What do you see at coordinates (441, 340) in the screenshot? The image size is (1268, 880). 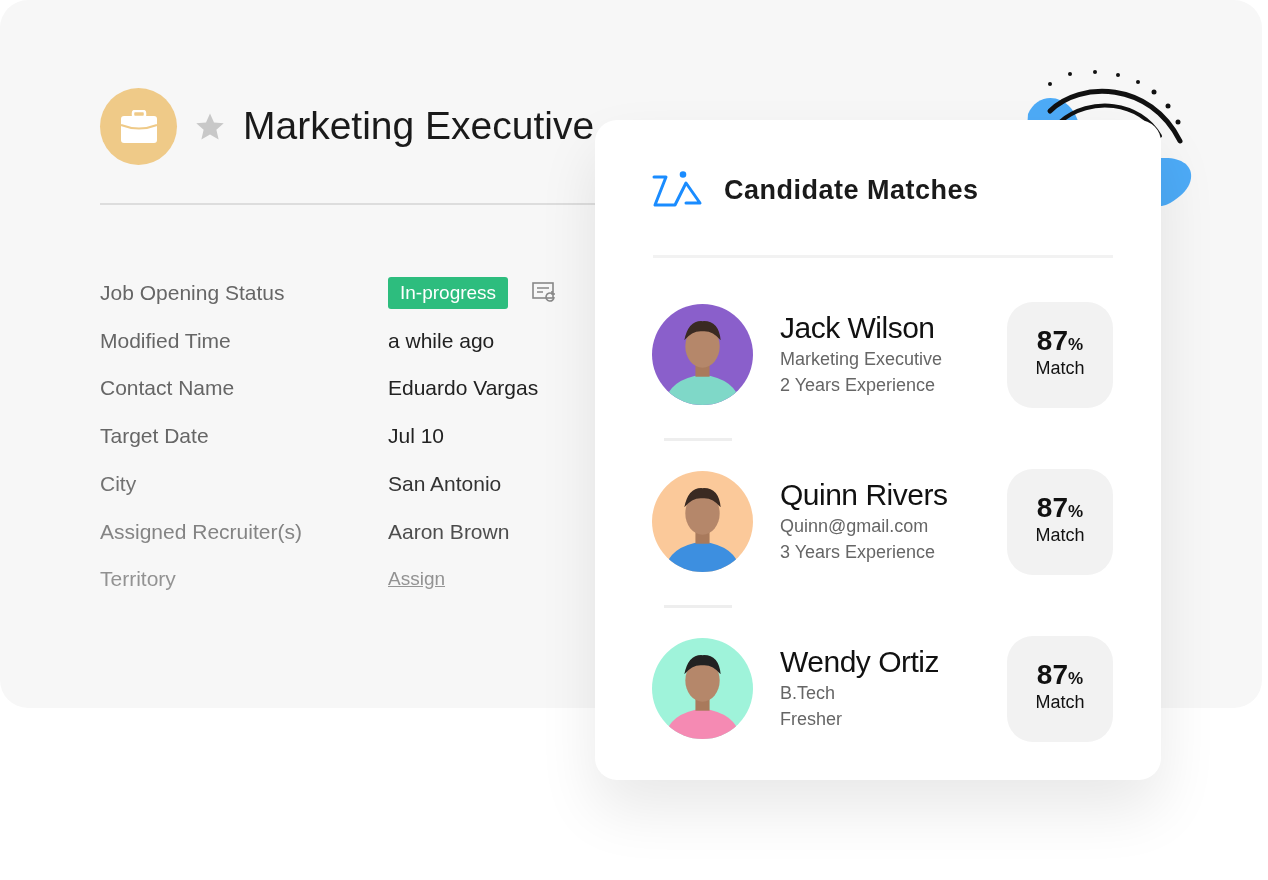 I see `field-value: a while ago` at bounding box center [441, 340].